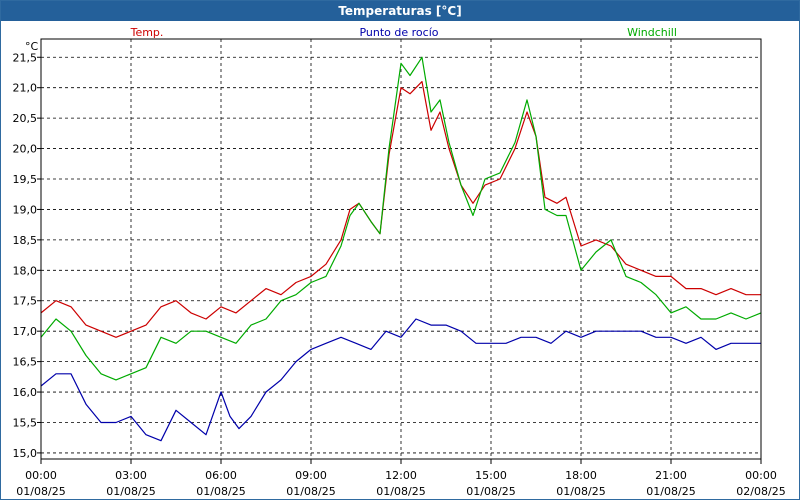 Image resolution: width=800 pixels, height=500 pixels. What do you see at coordinates (491, 475) in the screenshot?
I see `x-tick-time-label: 15:00` at bounding box center [491, 475].